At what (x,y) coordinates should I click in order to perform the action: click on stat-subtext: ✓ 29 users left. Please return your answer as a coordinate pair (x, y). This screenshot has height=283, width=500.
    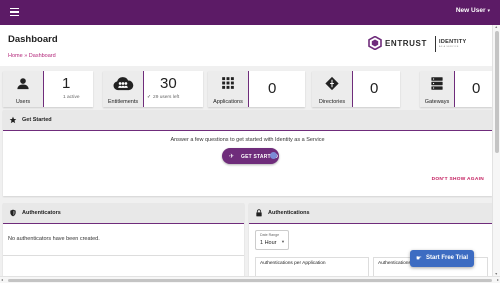
    Looking at the image, I should click on (163, 97).